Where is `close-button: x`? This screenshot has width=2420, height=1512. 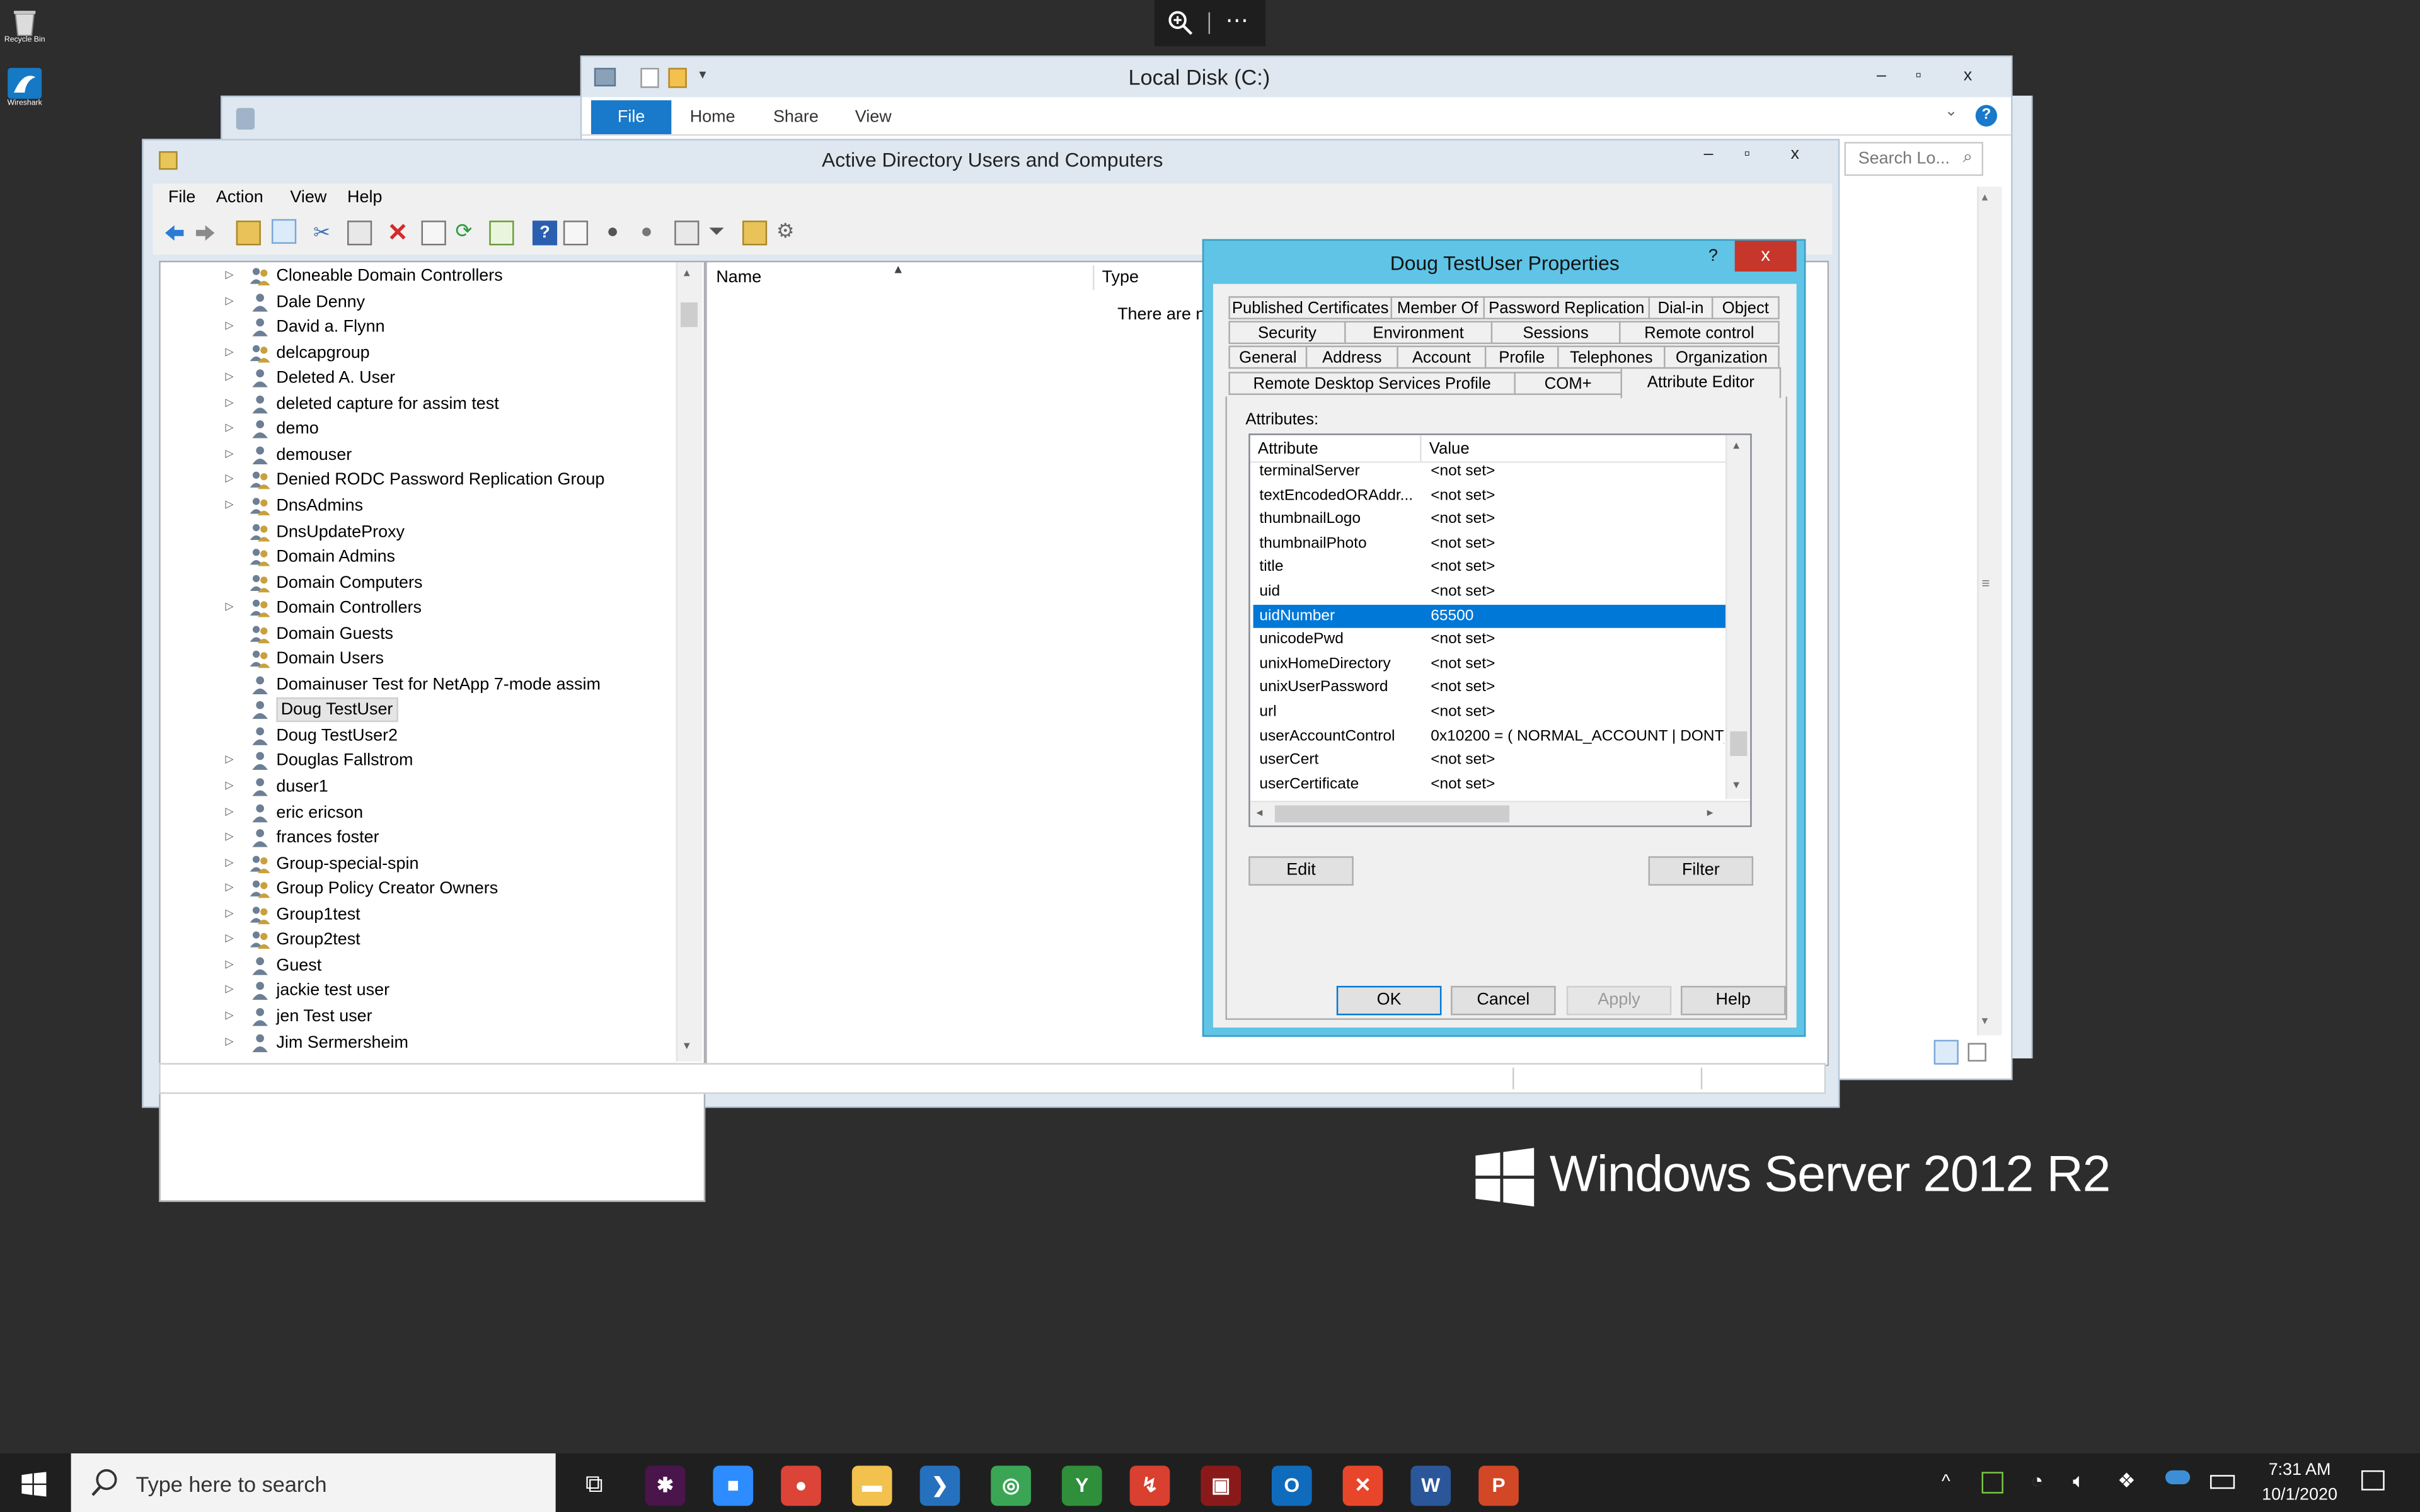
close-button: x is located at coordinates (1968, 75).